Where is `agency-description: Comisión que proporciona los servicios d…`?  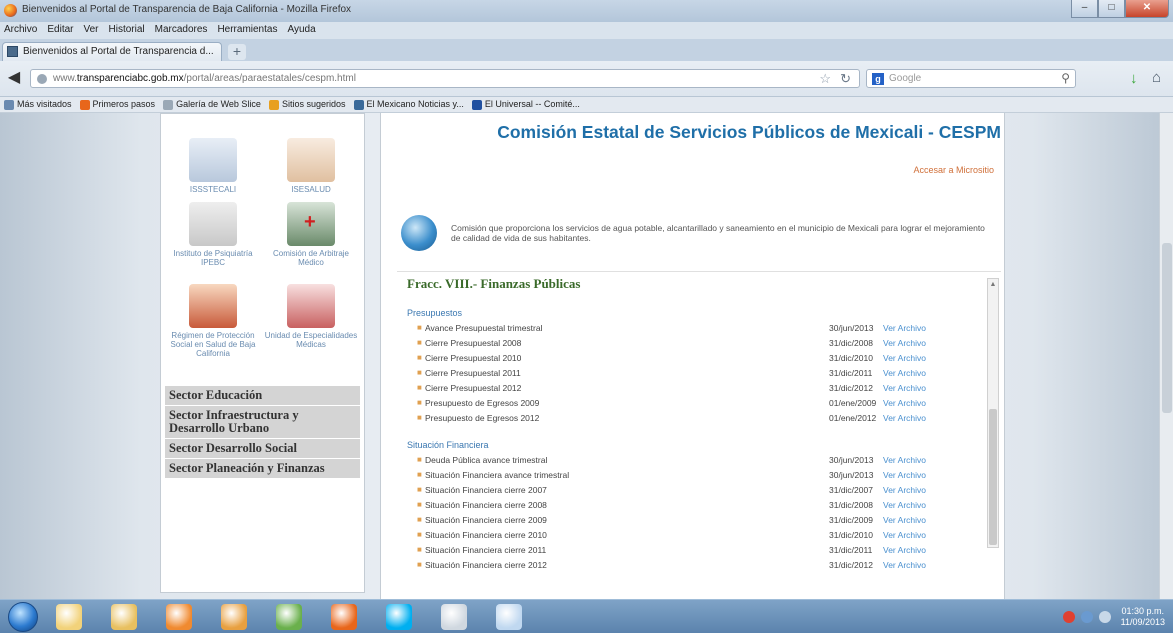 agency-description: Comisión que proporciona los servicios d… is located at coordinates (718, 233).